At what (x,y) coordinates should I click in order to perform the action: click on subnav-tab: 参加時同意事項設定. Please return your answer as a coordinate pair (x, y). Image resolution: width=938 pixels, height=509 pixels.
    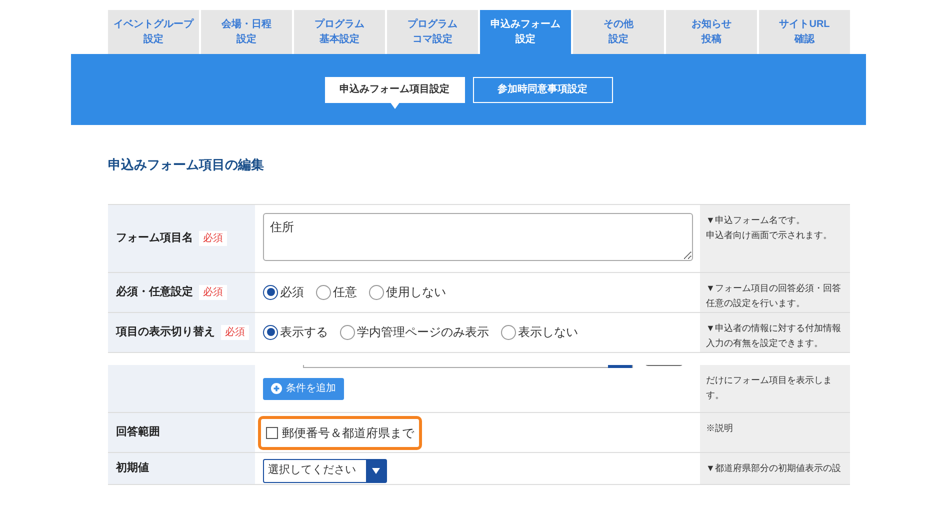
    Looking at the image, I should click on (542, 89).